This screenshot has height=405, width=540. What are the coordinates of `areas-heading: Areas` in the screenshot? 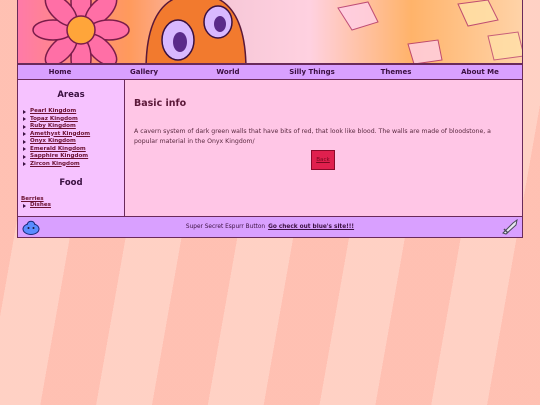 It's located at (71, 95).